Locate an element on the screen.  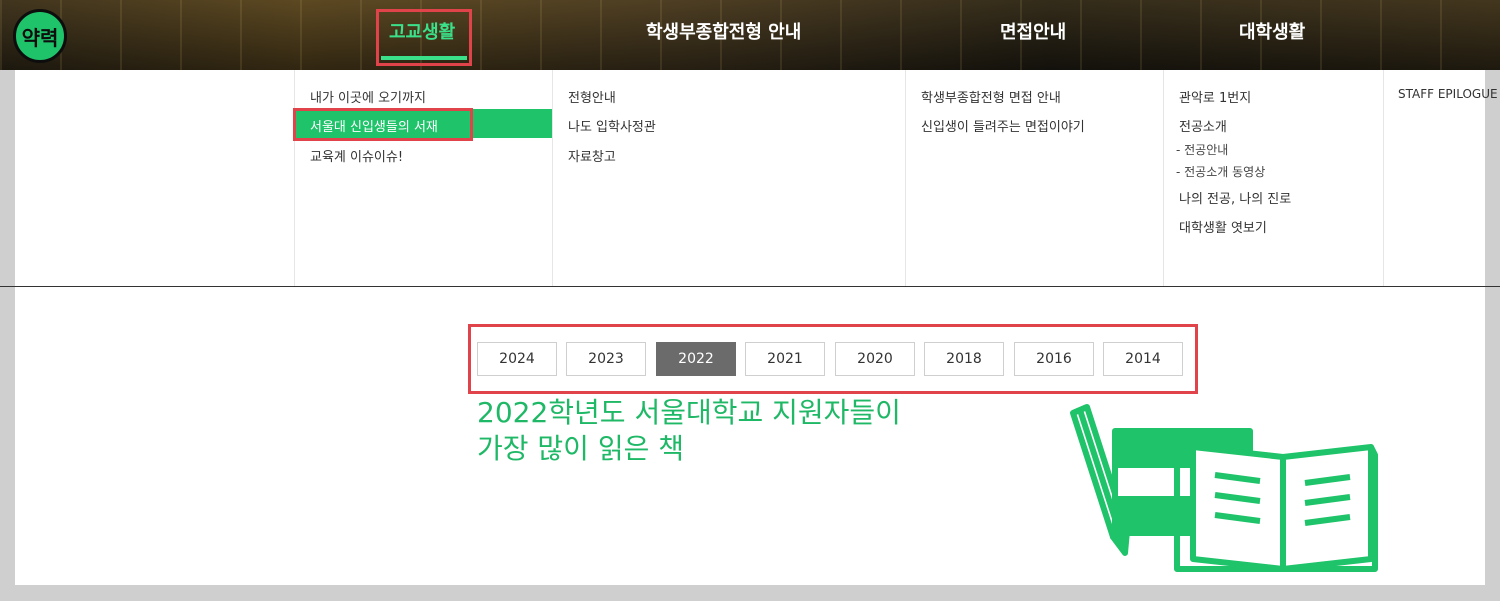
menu-item-admission-officer: 나도 입학사정관 is located at coordinates (612, 125).